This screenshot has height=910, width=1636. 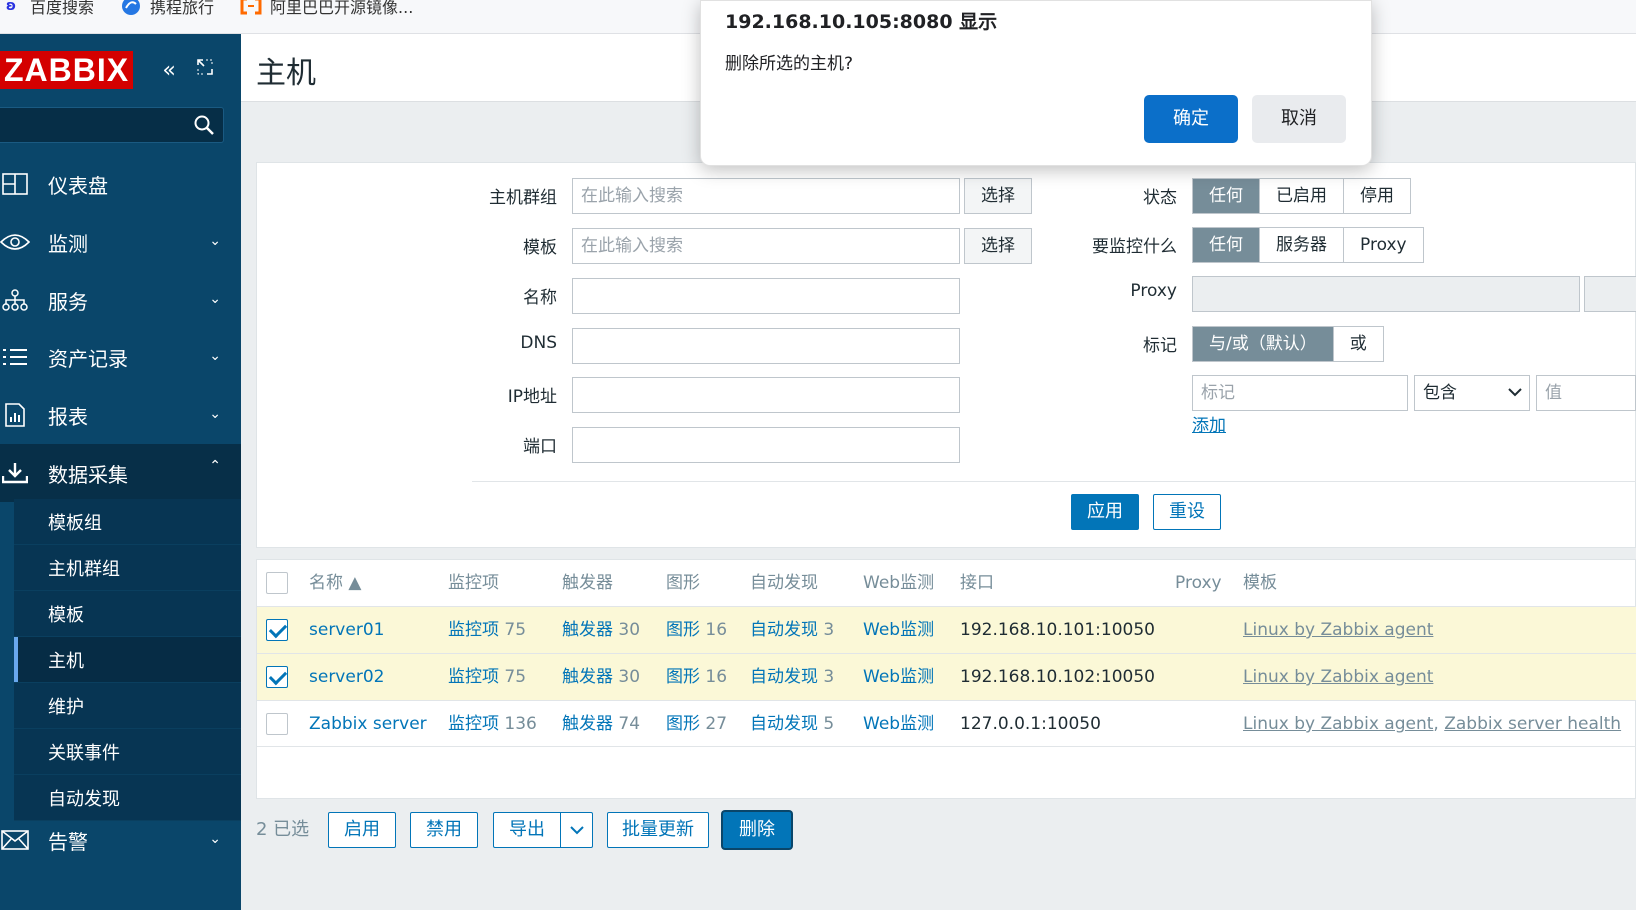 I want to click on status-segmented: 任何 已启用 停用, so click(x=1301, y=196).